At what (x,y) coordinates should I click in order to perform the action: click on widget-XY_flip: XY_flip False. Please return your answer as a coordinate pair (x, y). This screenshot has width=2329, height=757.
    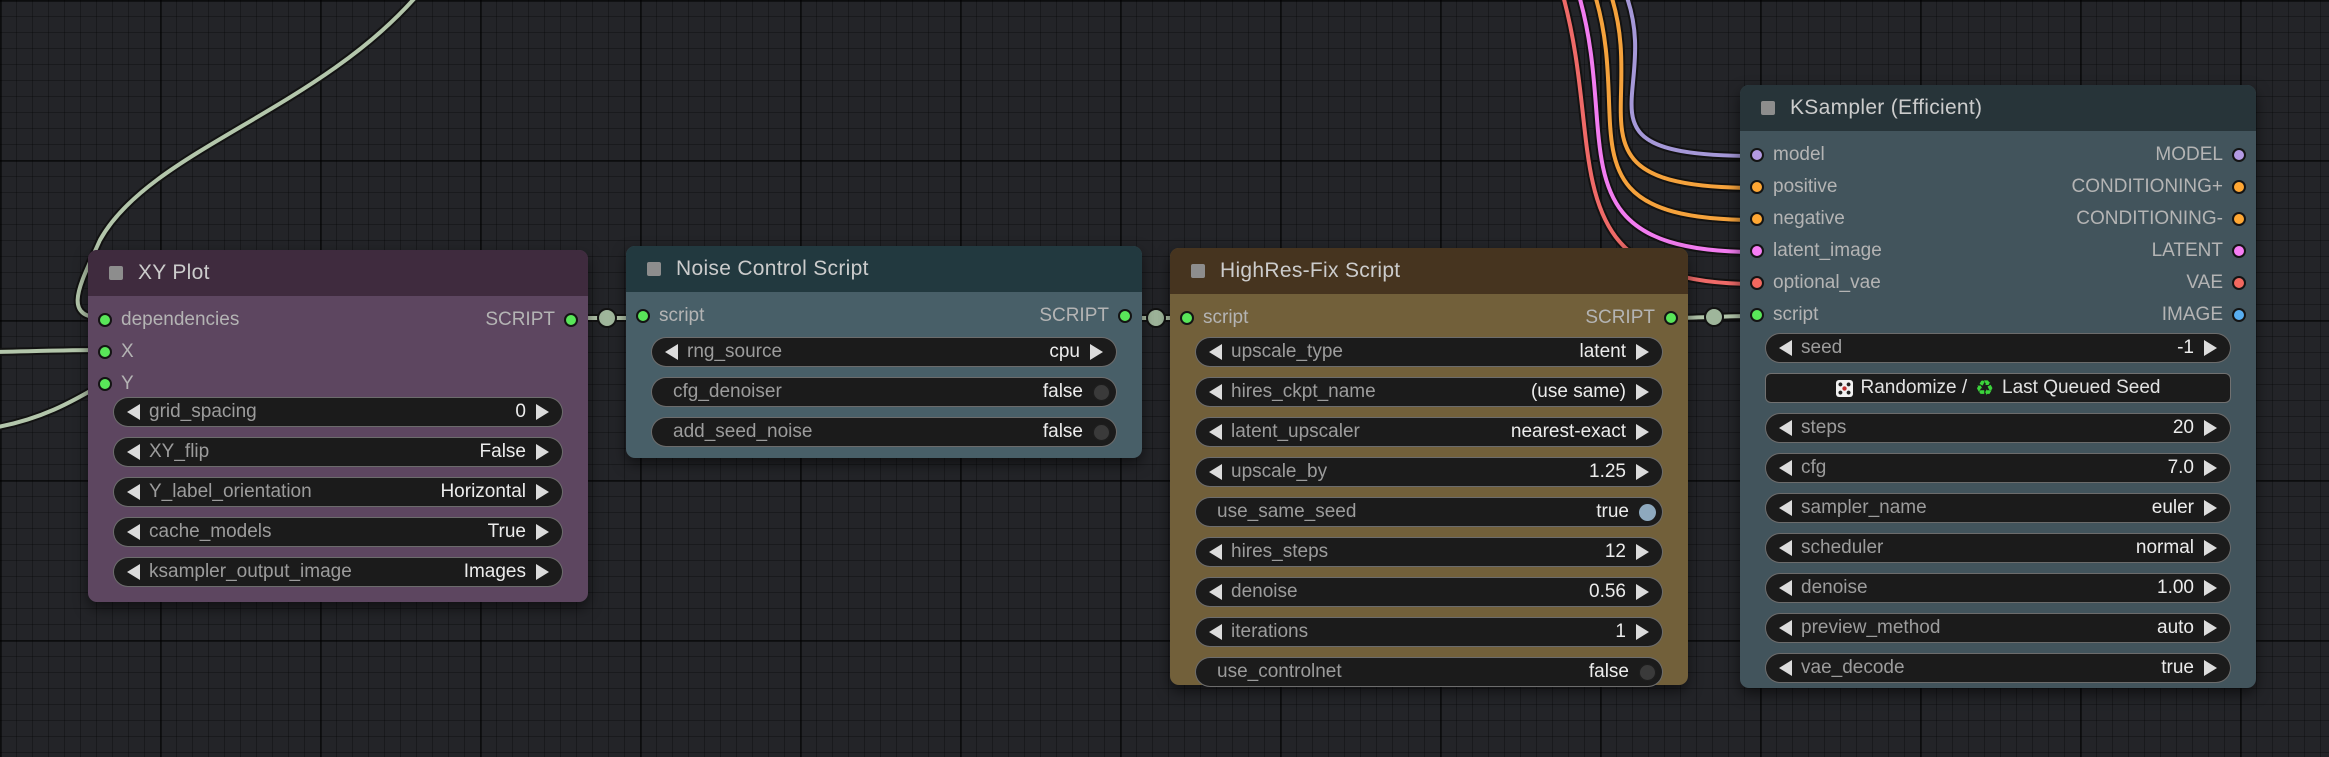
    Looking at the image, I should click on (338, 452).